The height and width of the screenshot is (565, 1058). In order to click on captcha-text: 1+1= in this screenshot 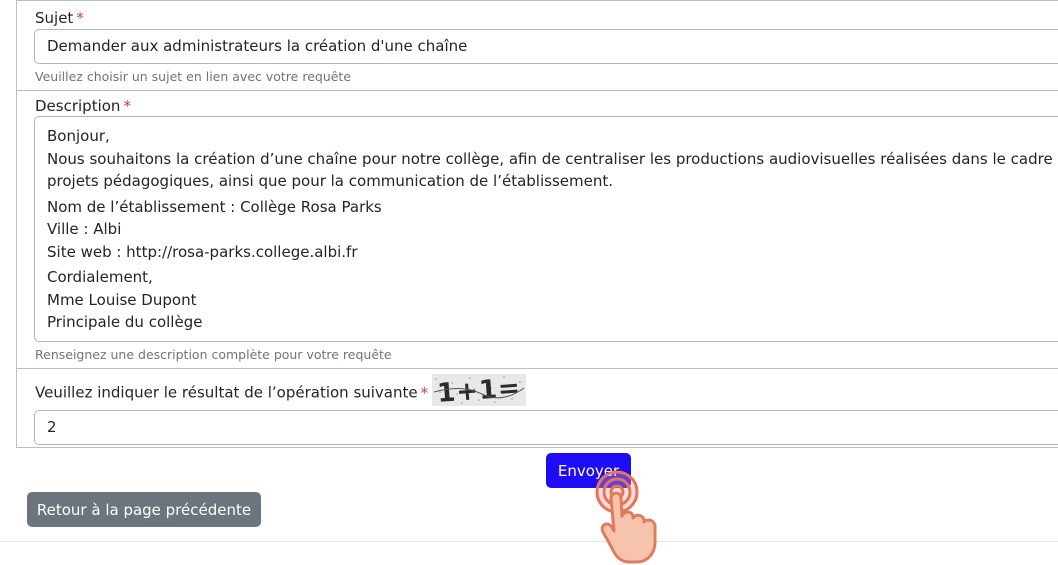, I will do `click(479, 390)`.